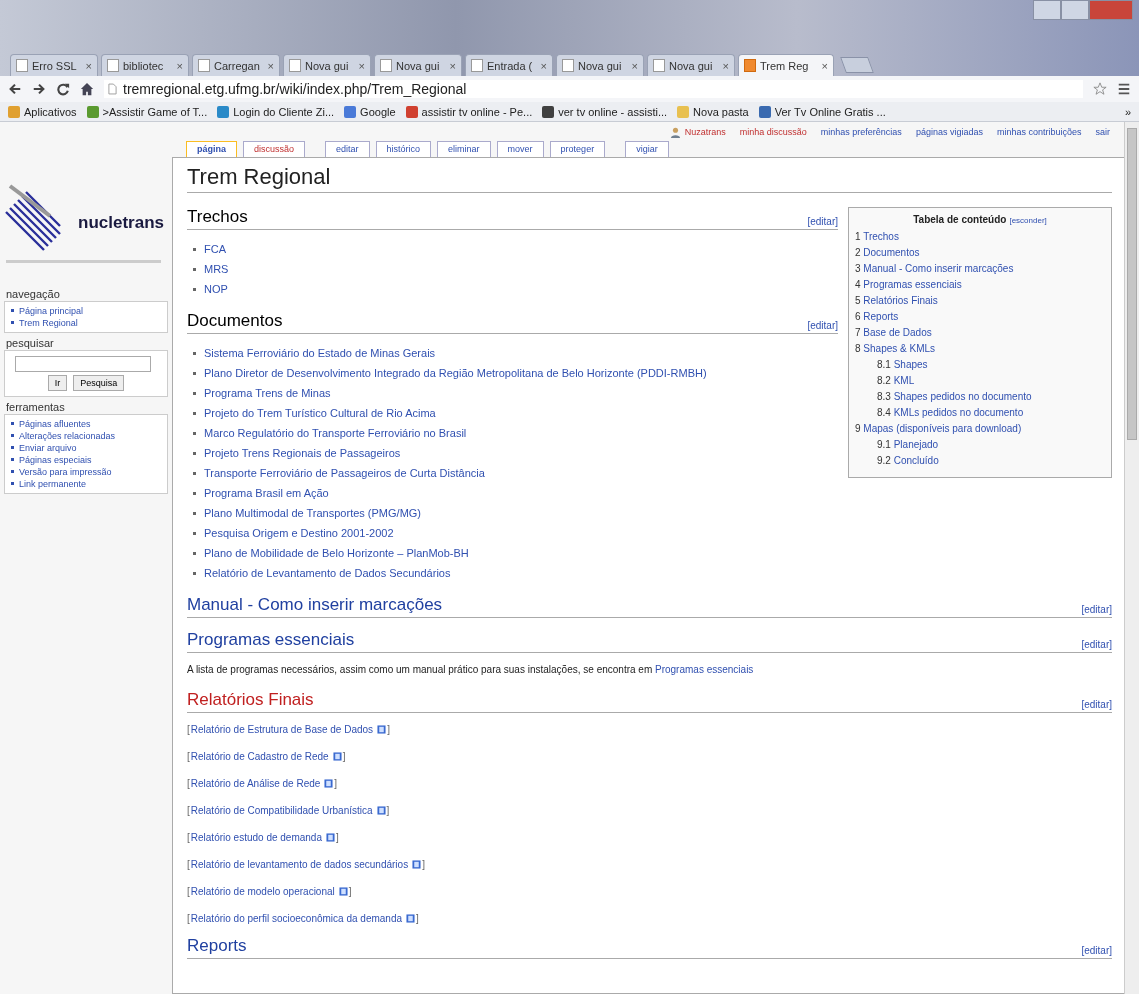  What do you see at coordinates (577, 149) in the screenshot?
I see `page-tab: proteger` at bounding box center [577, 149].